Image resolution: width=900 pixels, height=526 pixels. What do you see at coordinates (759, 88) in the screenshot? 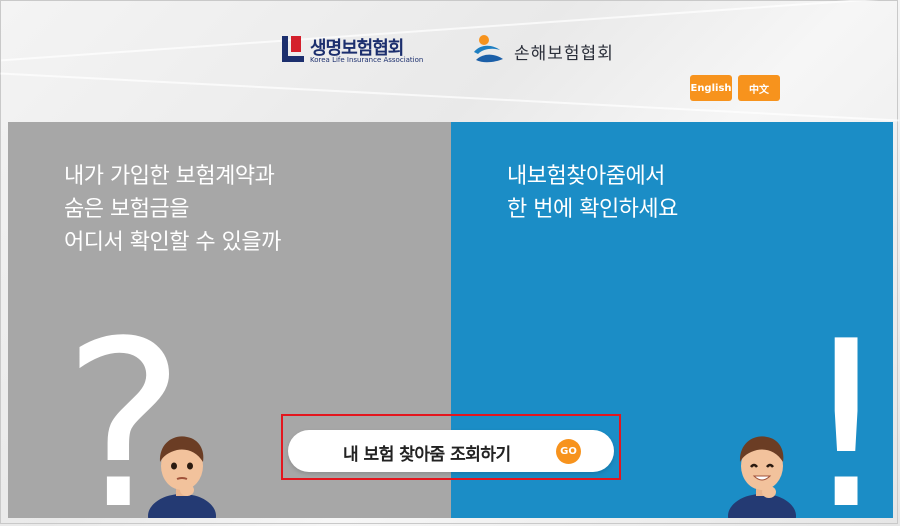
I see `language-chinese-button: 中文` at bounding box center [759, 88].